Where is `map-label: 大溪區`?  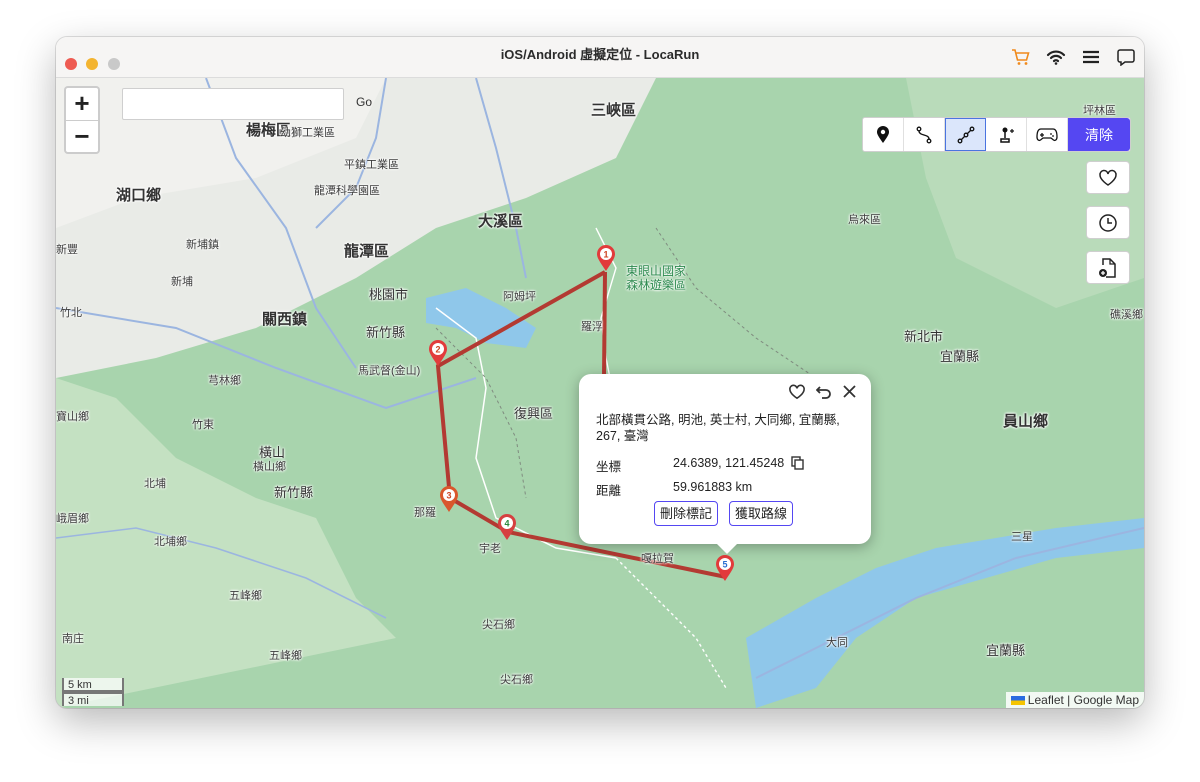
map-label: 大溪區 is located at coordinates (501, 221).